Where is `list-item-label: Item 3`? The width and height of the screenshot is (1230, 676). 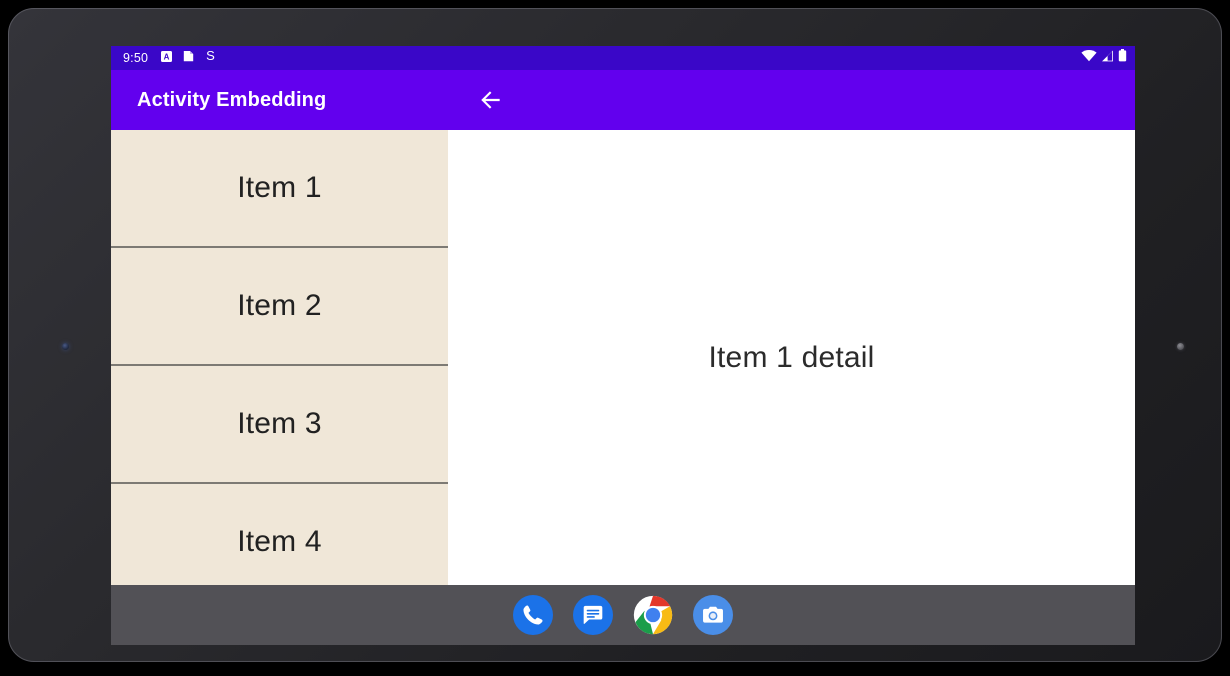 list-item-label: Item 3 is located at coordinates (279, 423).